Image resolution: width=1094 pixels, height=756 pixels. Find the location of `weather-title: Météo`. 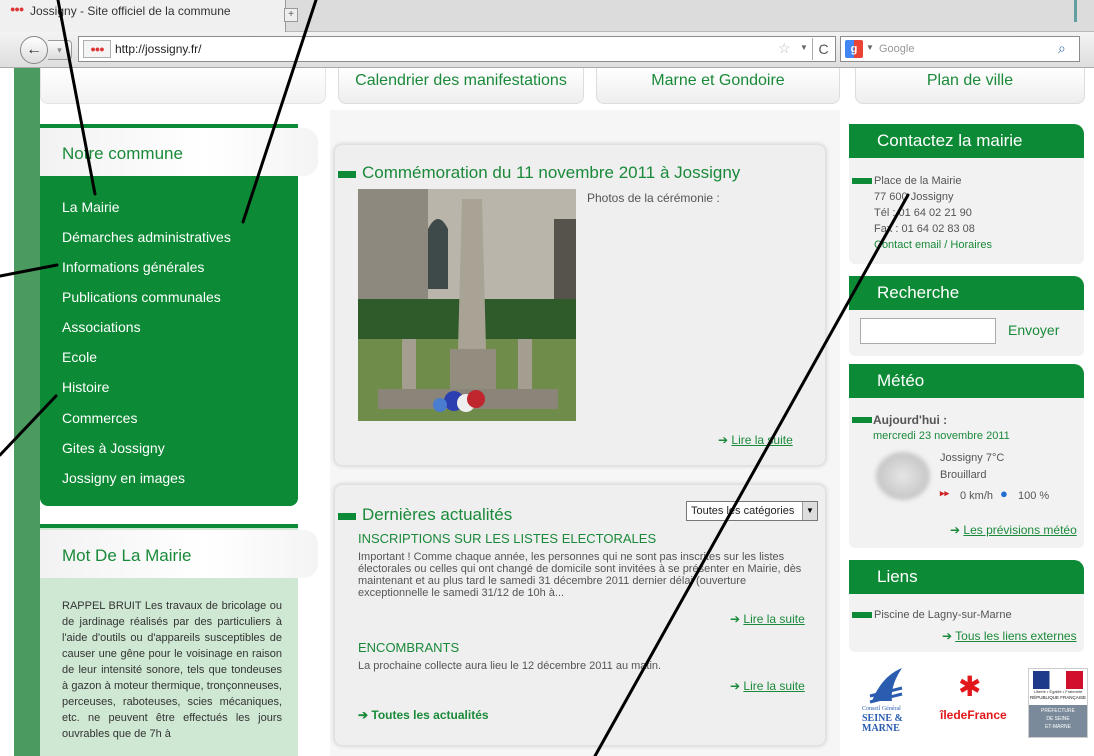

weather-title: Météo is located at coordinates (966, 381).